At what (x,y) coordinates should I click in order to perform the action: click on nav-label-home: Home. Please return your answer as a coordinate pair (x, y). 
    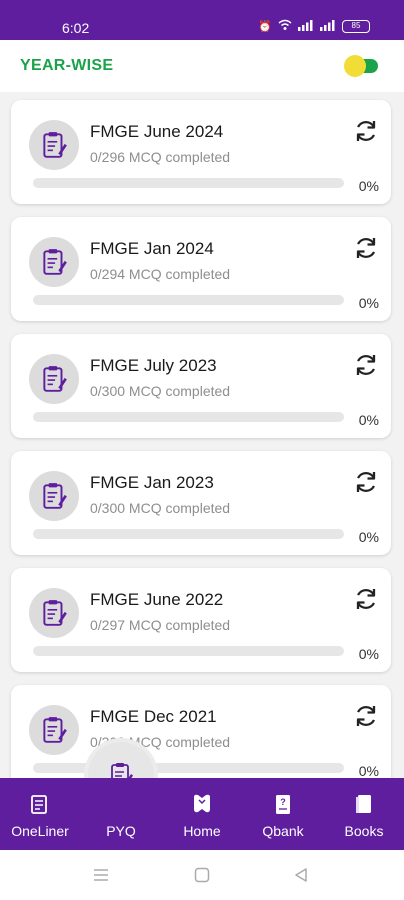
    Looking at the image, I should click on (202, 831).